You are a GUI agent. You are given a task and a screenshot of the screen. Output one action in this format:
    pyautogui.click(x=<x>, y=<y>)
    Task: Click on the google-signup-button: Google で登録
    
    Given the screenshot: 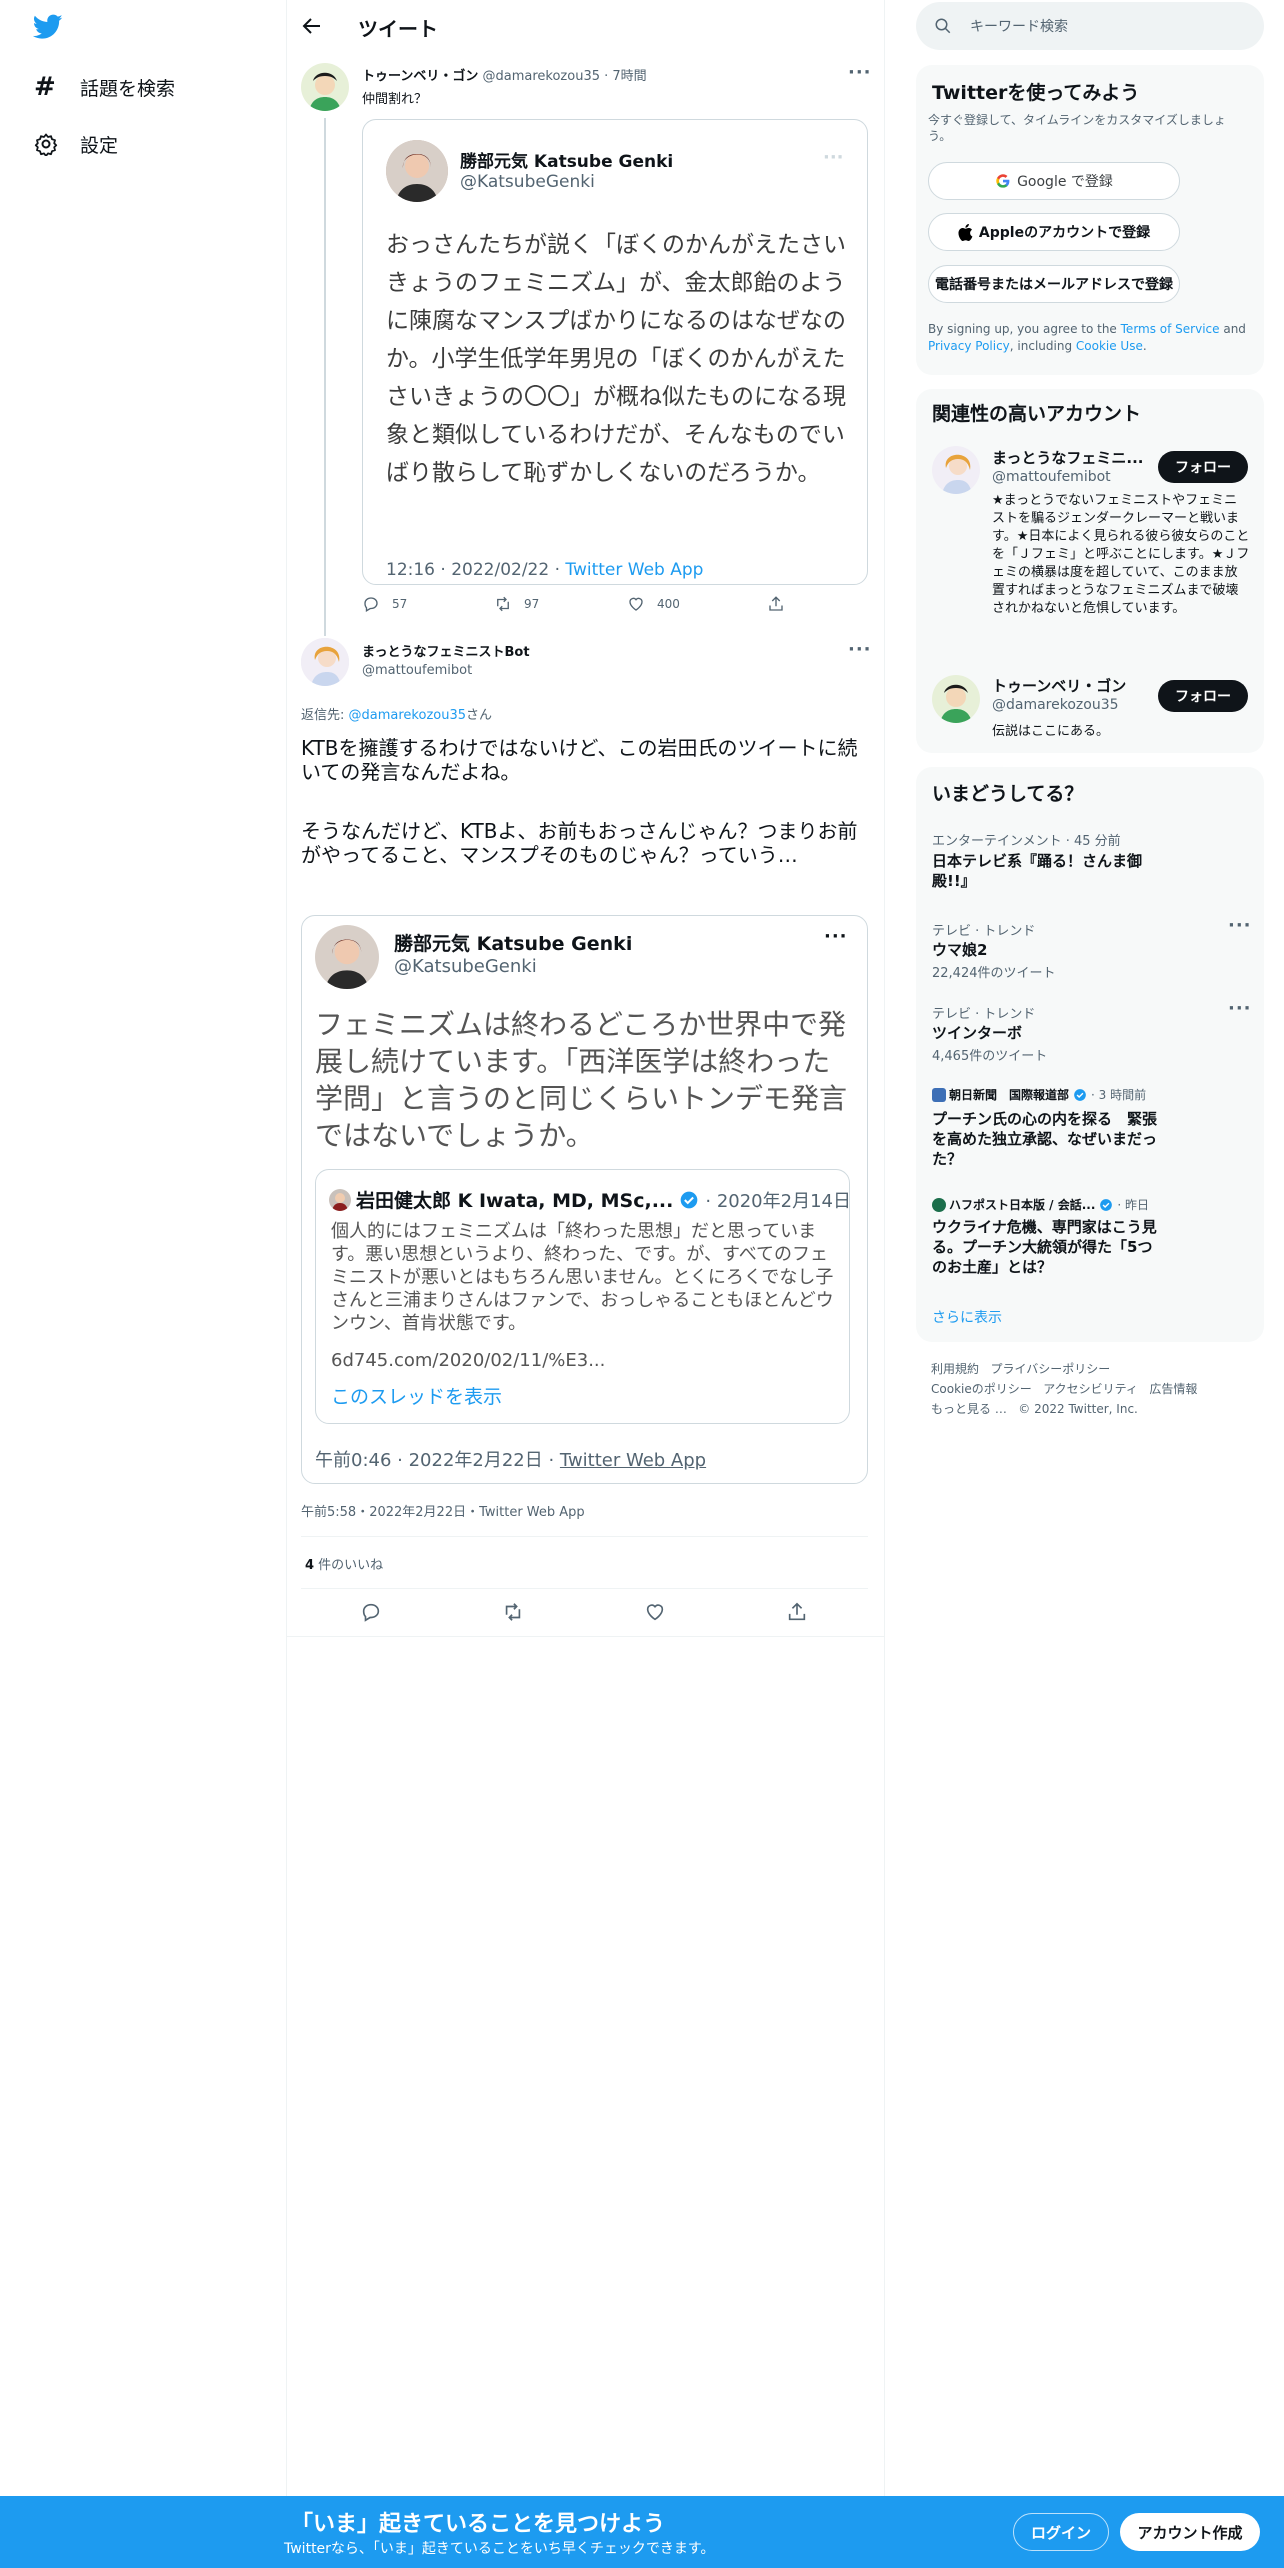 What is the action you would take?
    pyautogui.click(x=1054, y=181)
    